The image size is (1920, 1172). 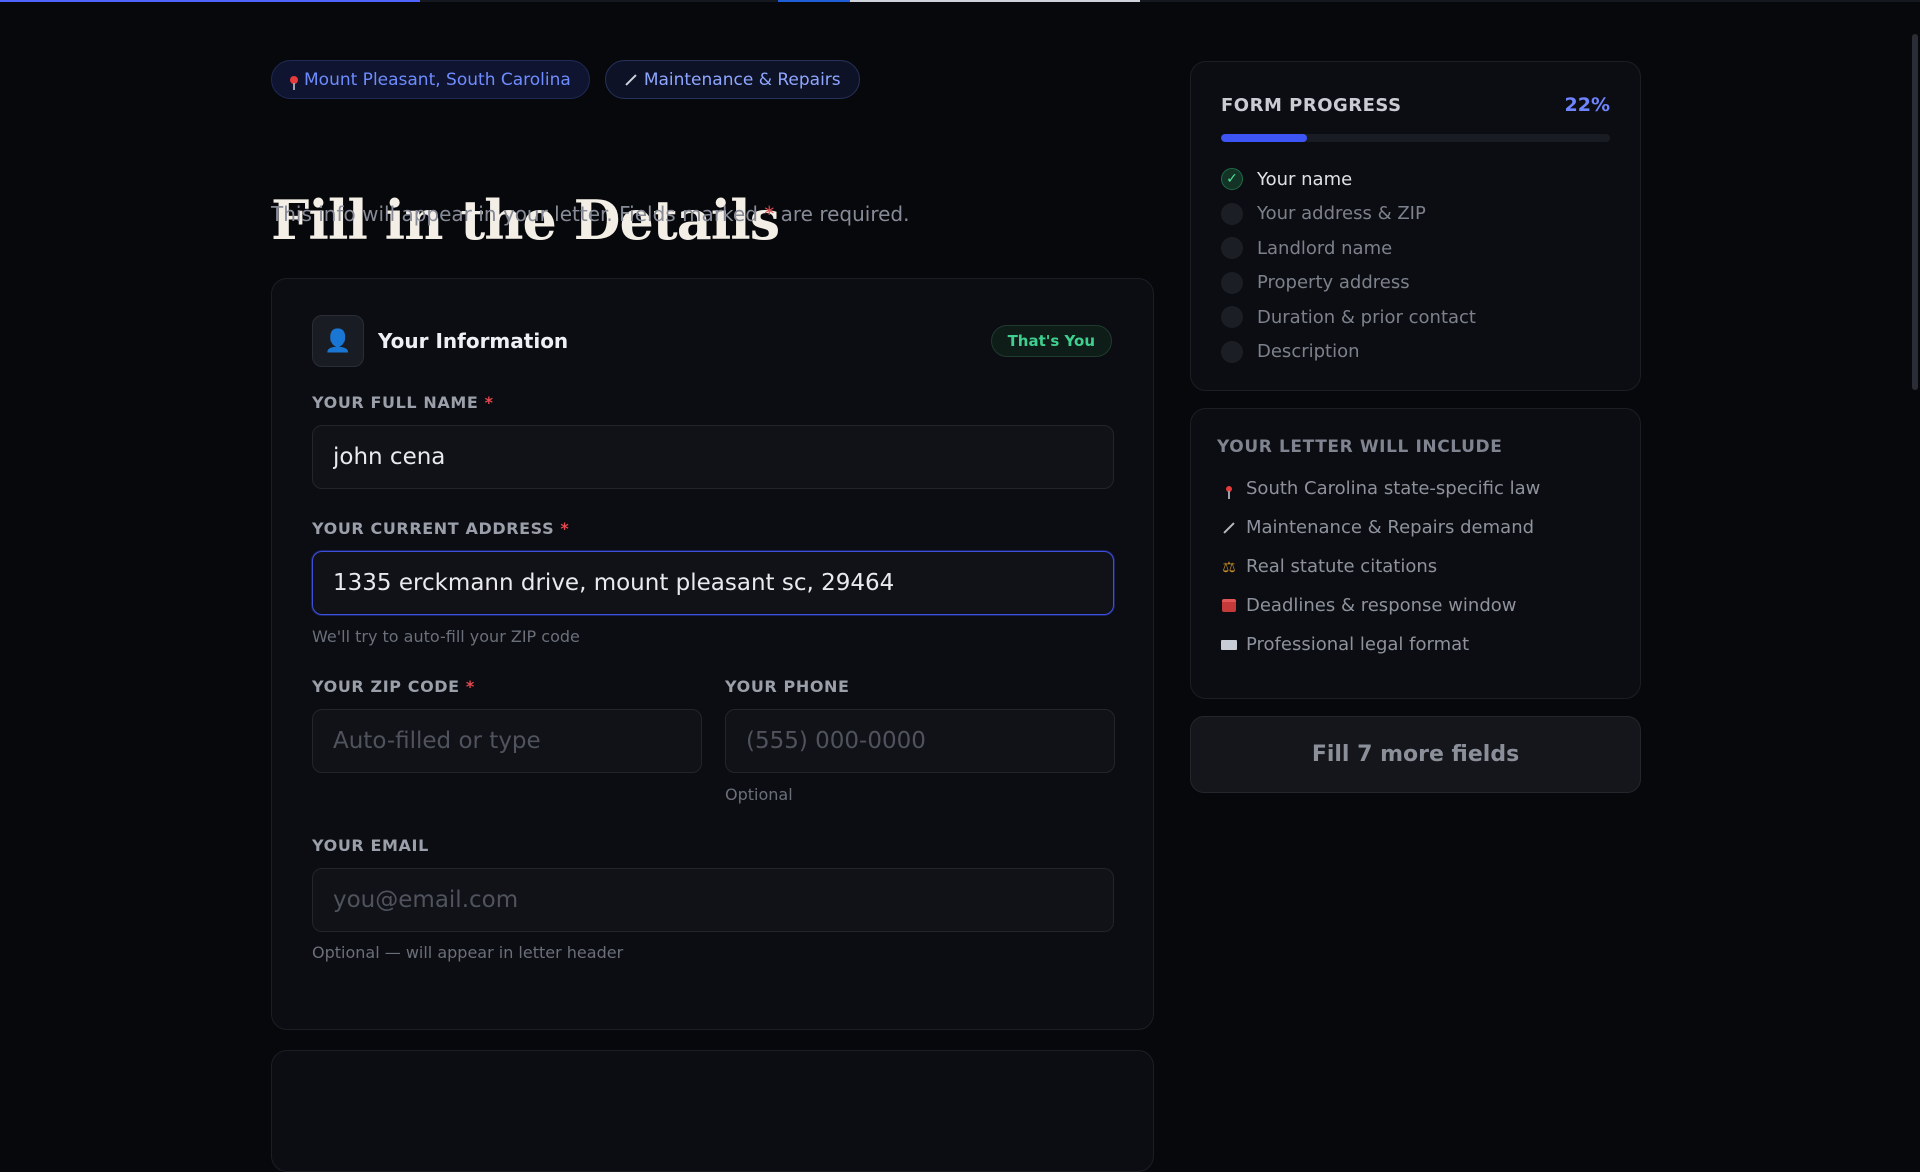 What do you see at coordinates (1415, 138) in the screenshot?
I see `form-progress-bar` at bounding box center [1415, 138].